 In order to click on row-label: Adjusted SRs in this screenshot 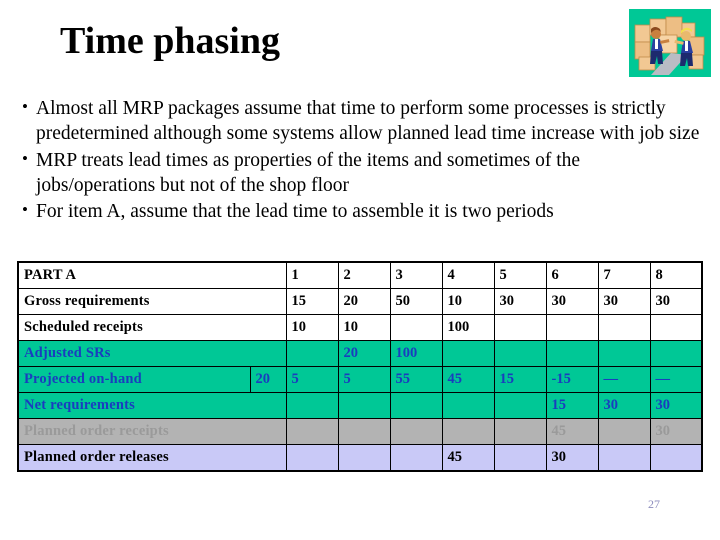, I will do `click(152, 353)`.